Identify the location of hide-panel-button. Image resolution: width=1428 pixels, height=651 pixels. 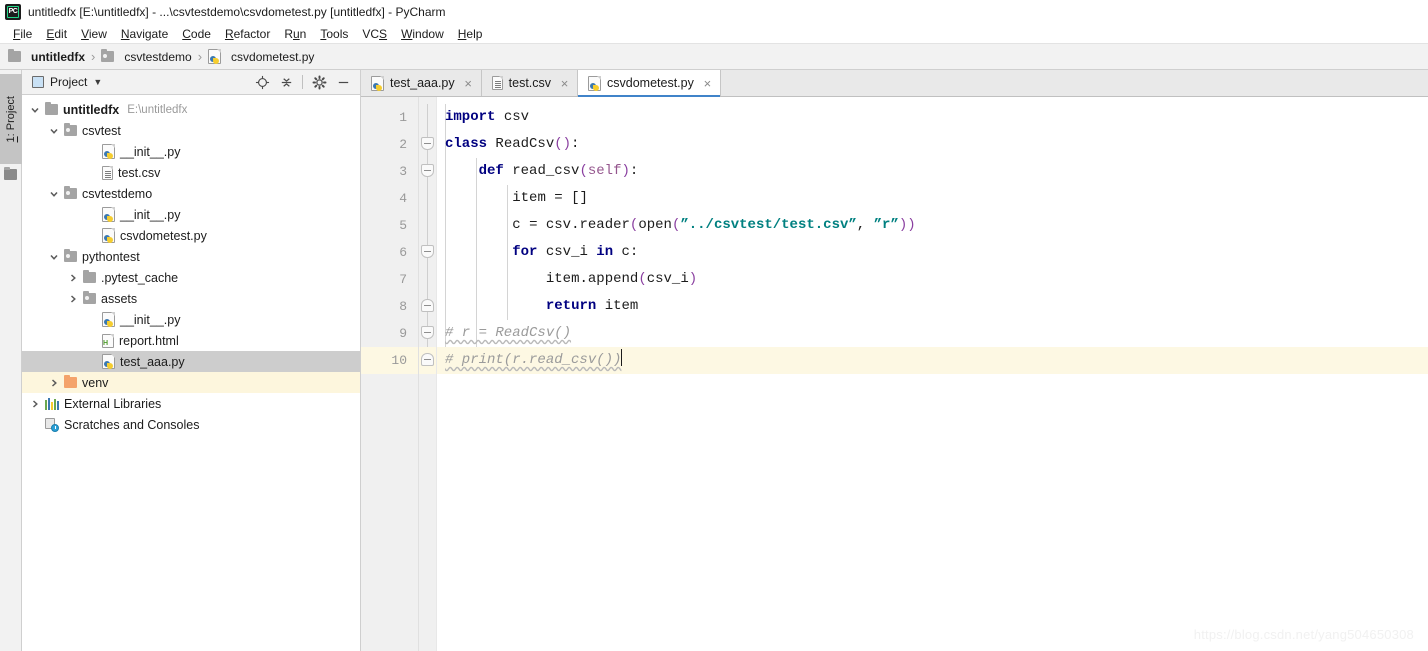
(343, 82).